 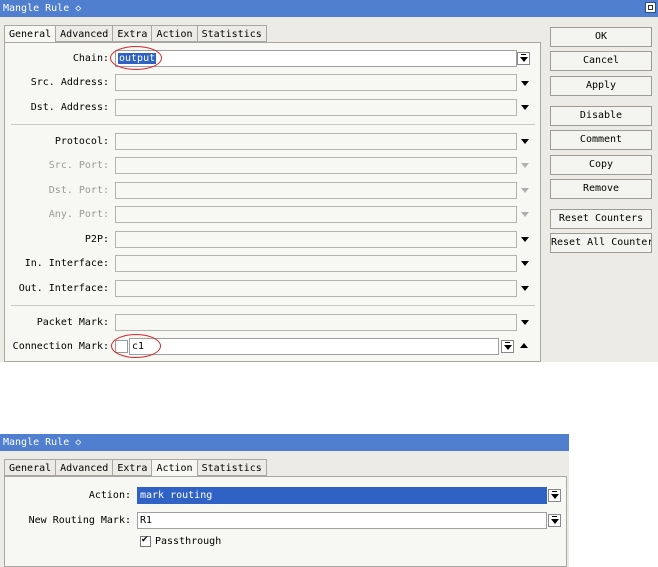 What do you see at coordinates (650, 7) in the screenshot?
I see `maximize-icon` at bounding box center [650, 7].